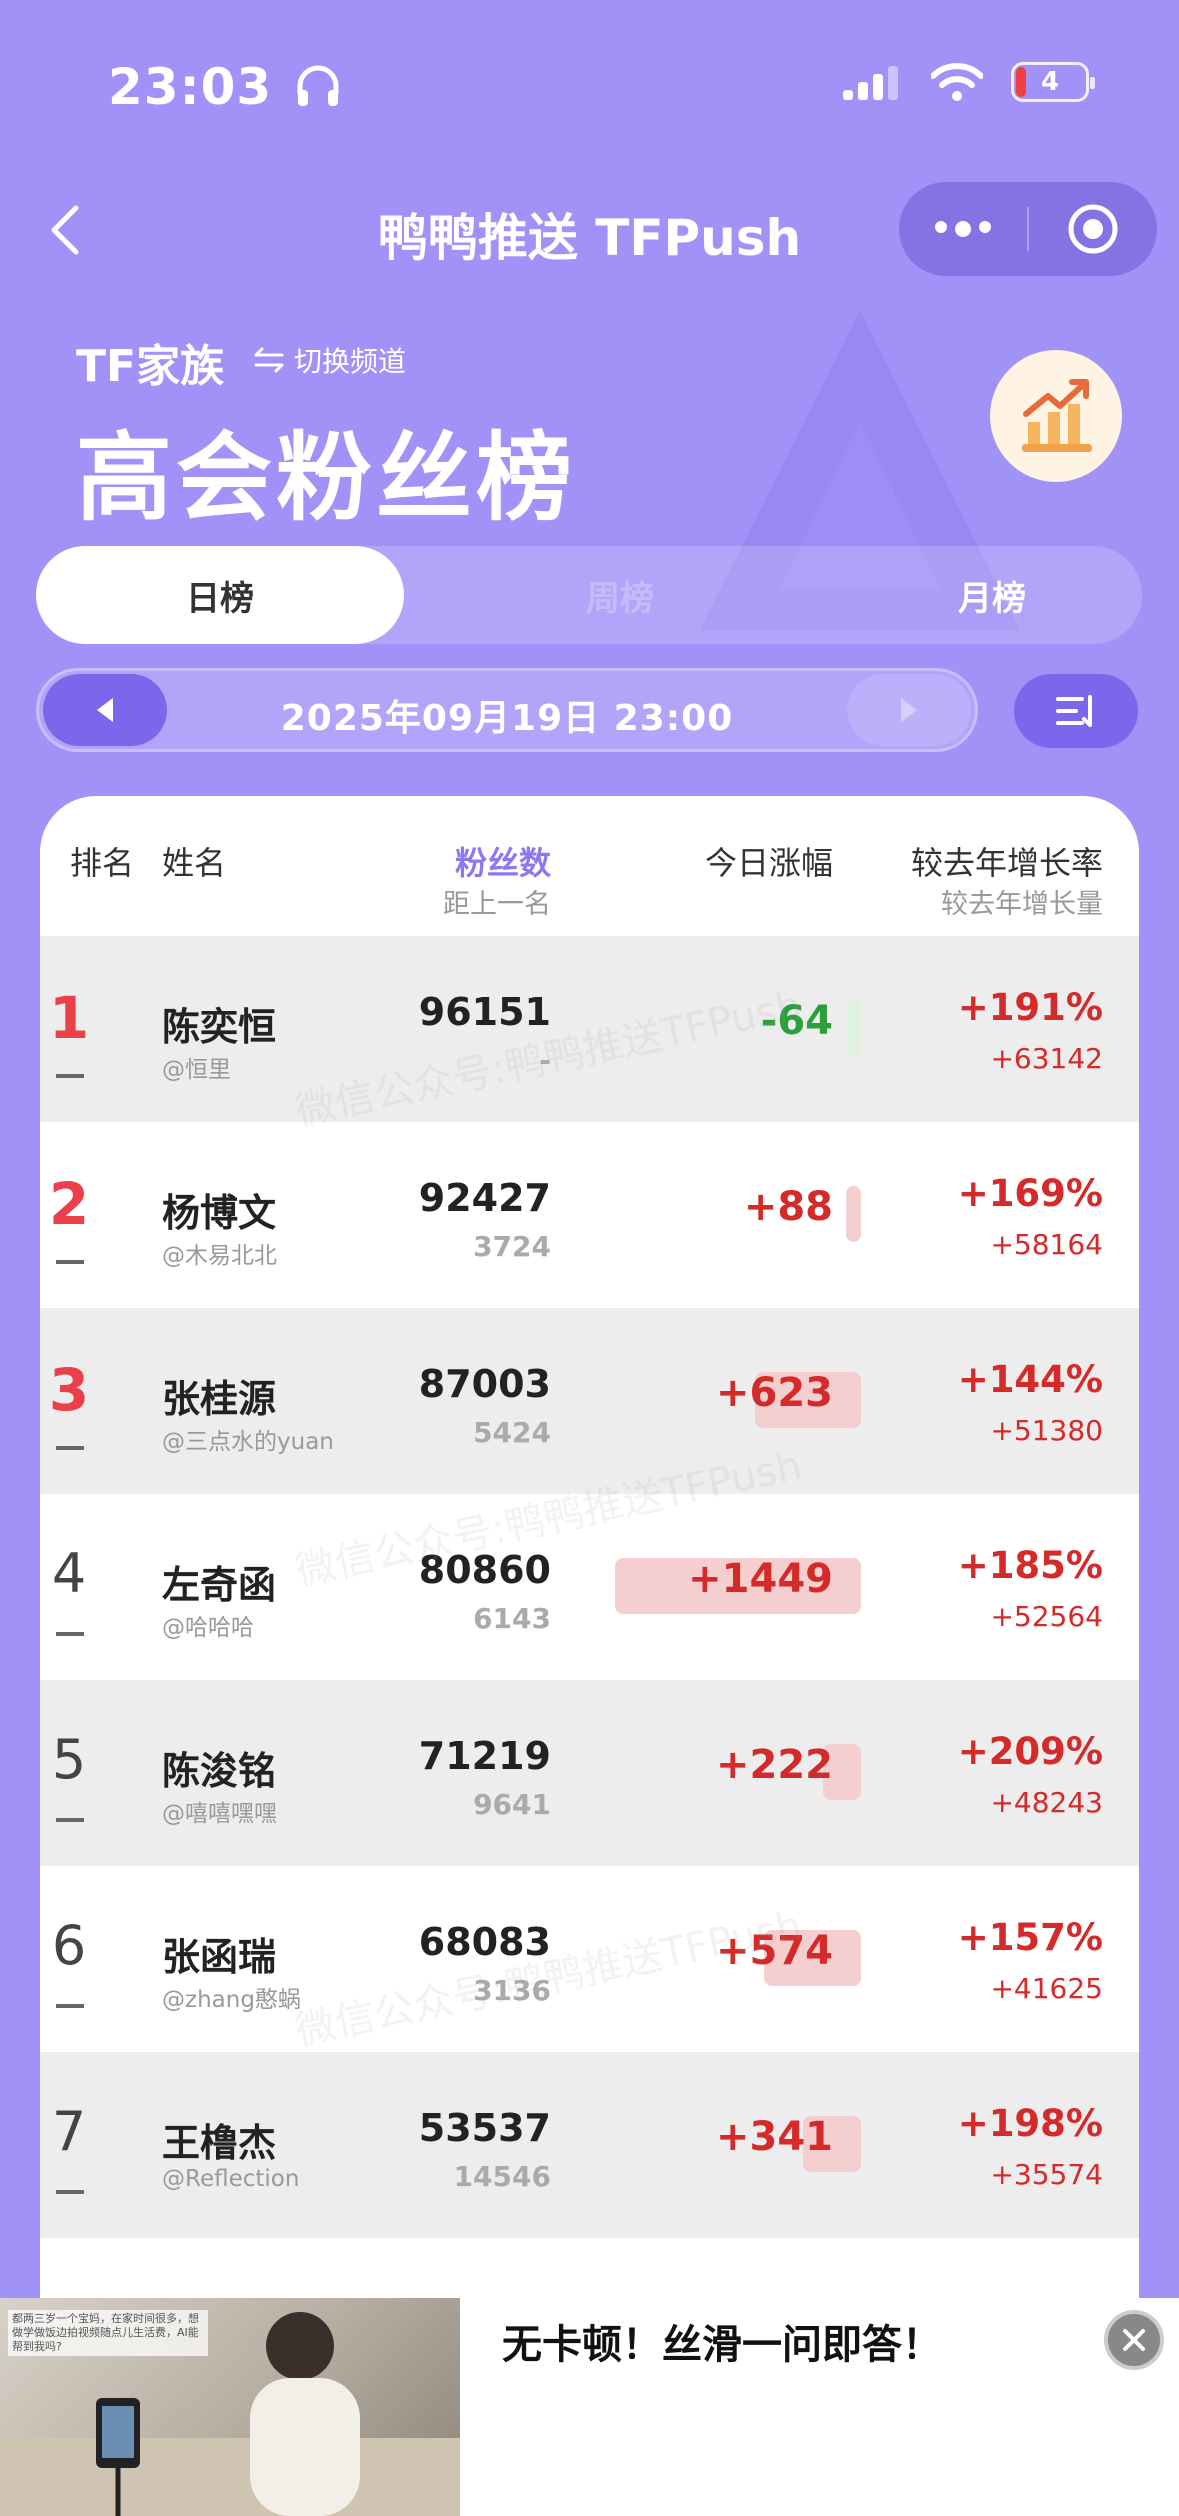  I want to click on rank-number: 2, so click(69, 1204).